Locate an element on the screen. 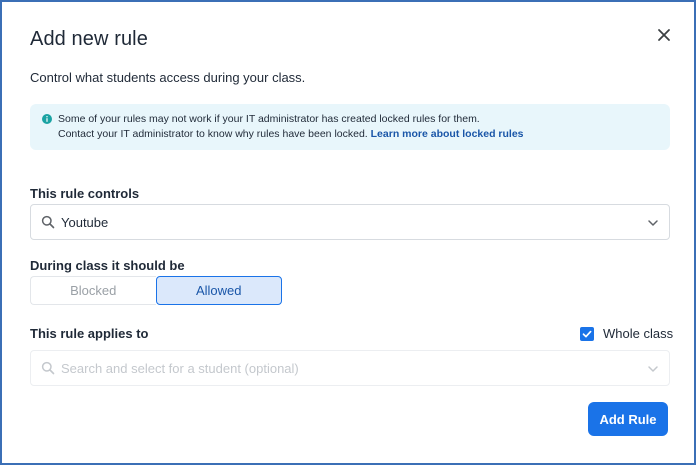  close-icon is located at coordinates (664, 35).